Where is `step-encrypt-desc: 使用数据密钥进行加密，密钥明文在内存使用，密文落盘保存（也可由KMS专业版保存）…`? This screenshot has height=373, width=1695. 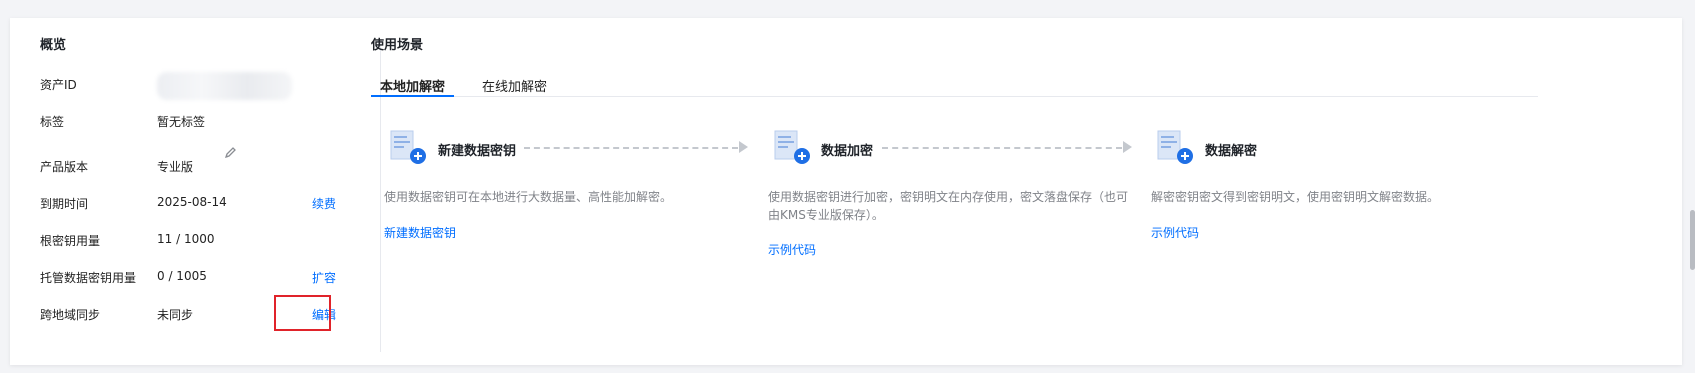
step-encrypt-desc: 使用数据密钥进行加密，密钥明文在内存使用，密文落盘保存（也可由KMS专业版保存）… is located at coordinates (948, 206).